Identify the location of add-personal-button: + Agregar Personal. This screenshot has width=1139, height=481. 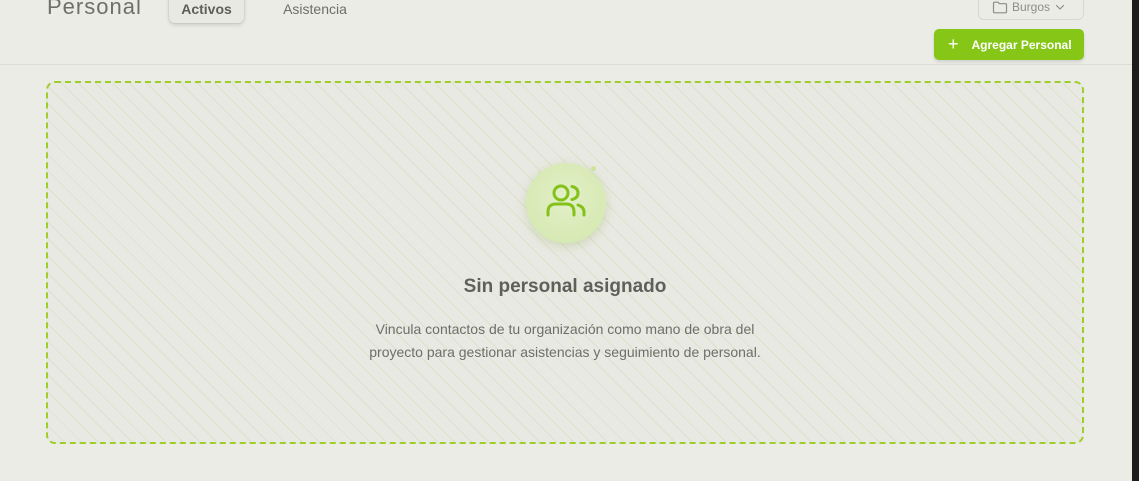
(1009, 44).